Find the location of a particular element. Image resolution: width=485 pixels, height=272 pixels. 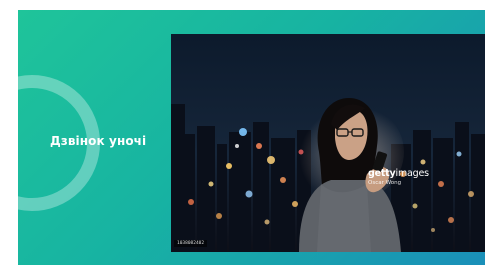

getty-watermark: gettyimages Oscar Wong is located at coordinates (398, 177).